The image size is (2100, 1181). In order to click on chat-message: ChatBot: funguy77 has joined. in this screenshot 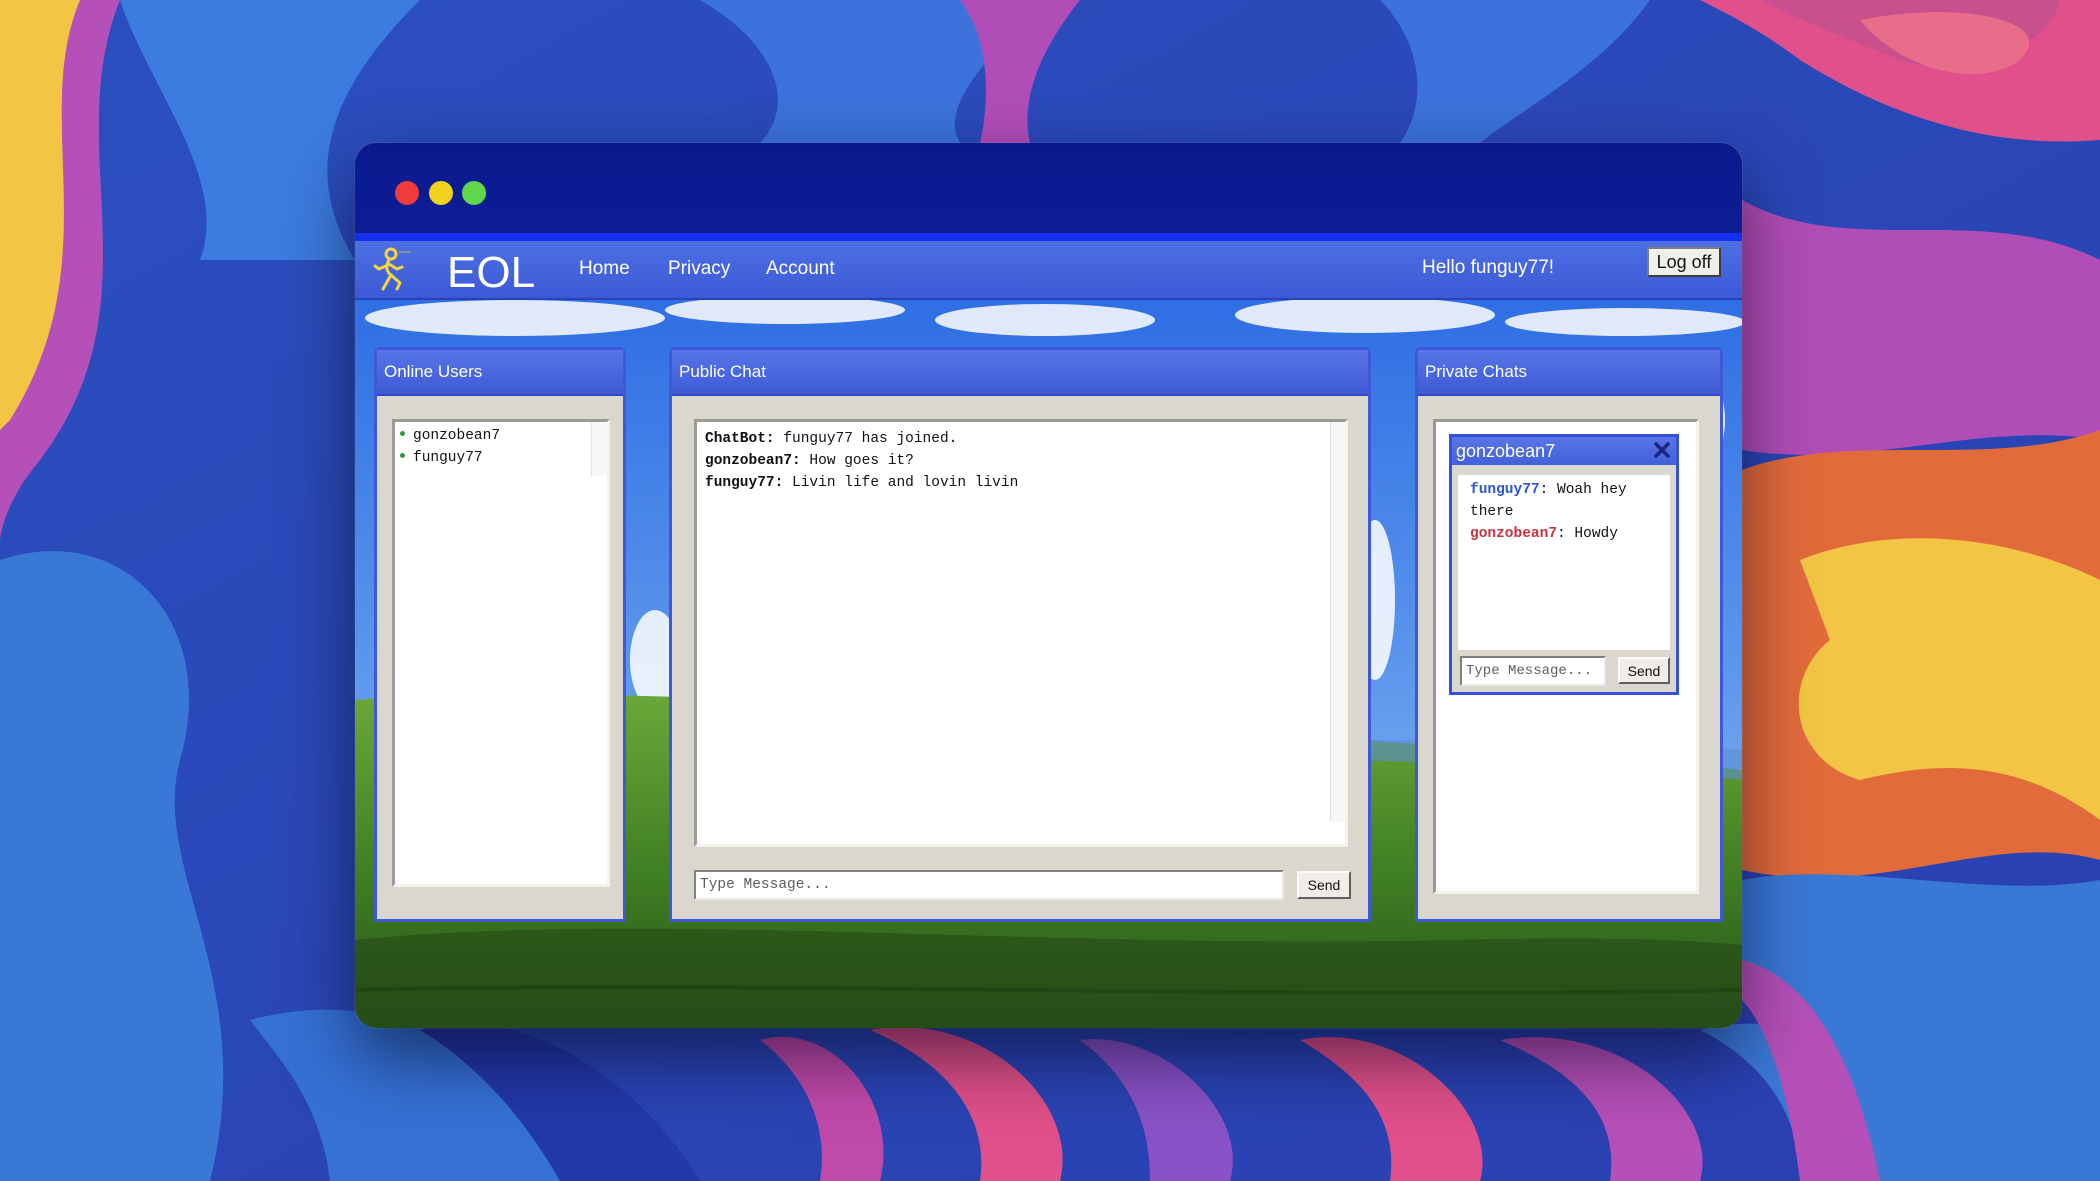, I will do `click(831, 439)`.